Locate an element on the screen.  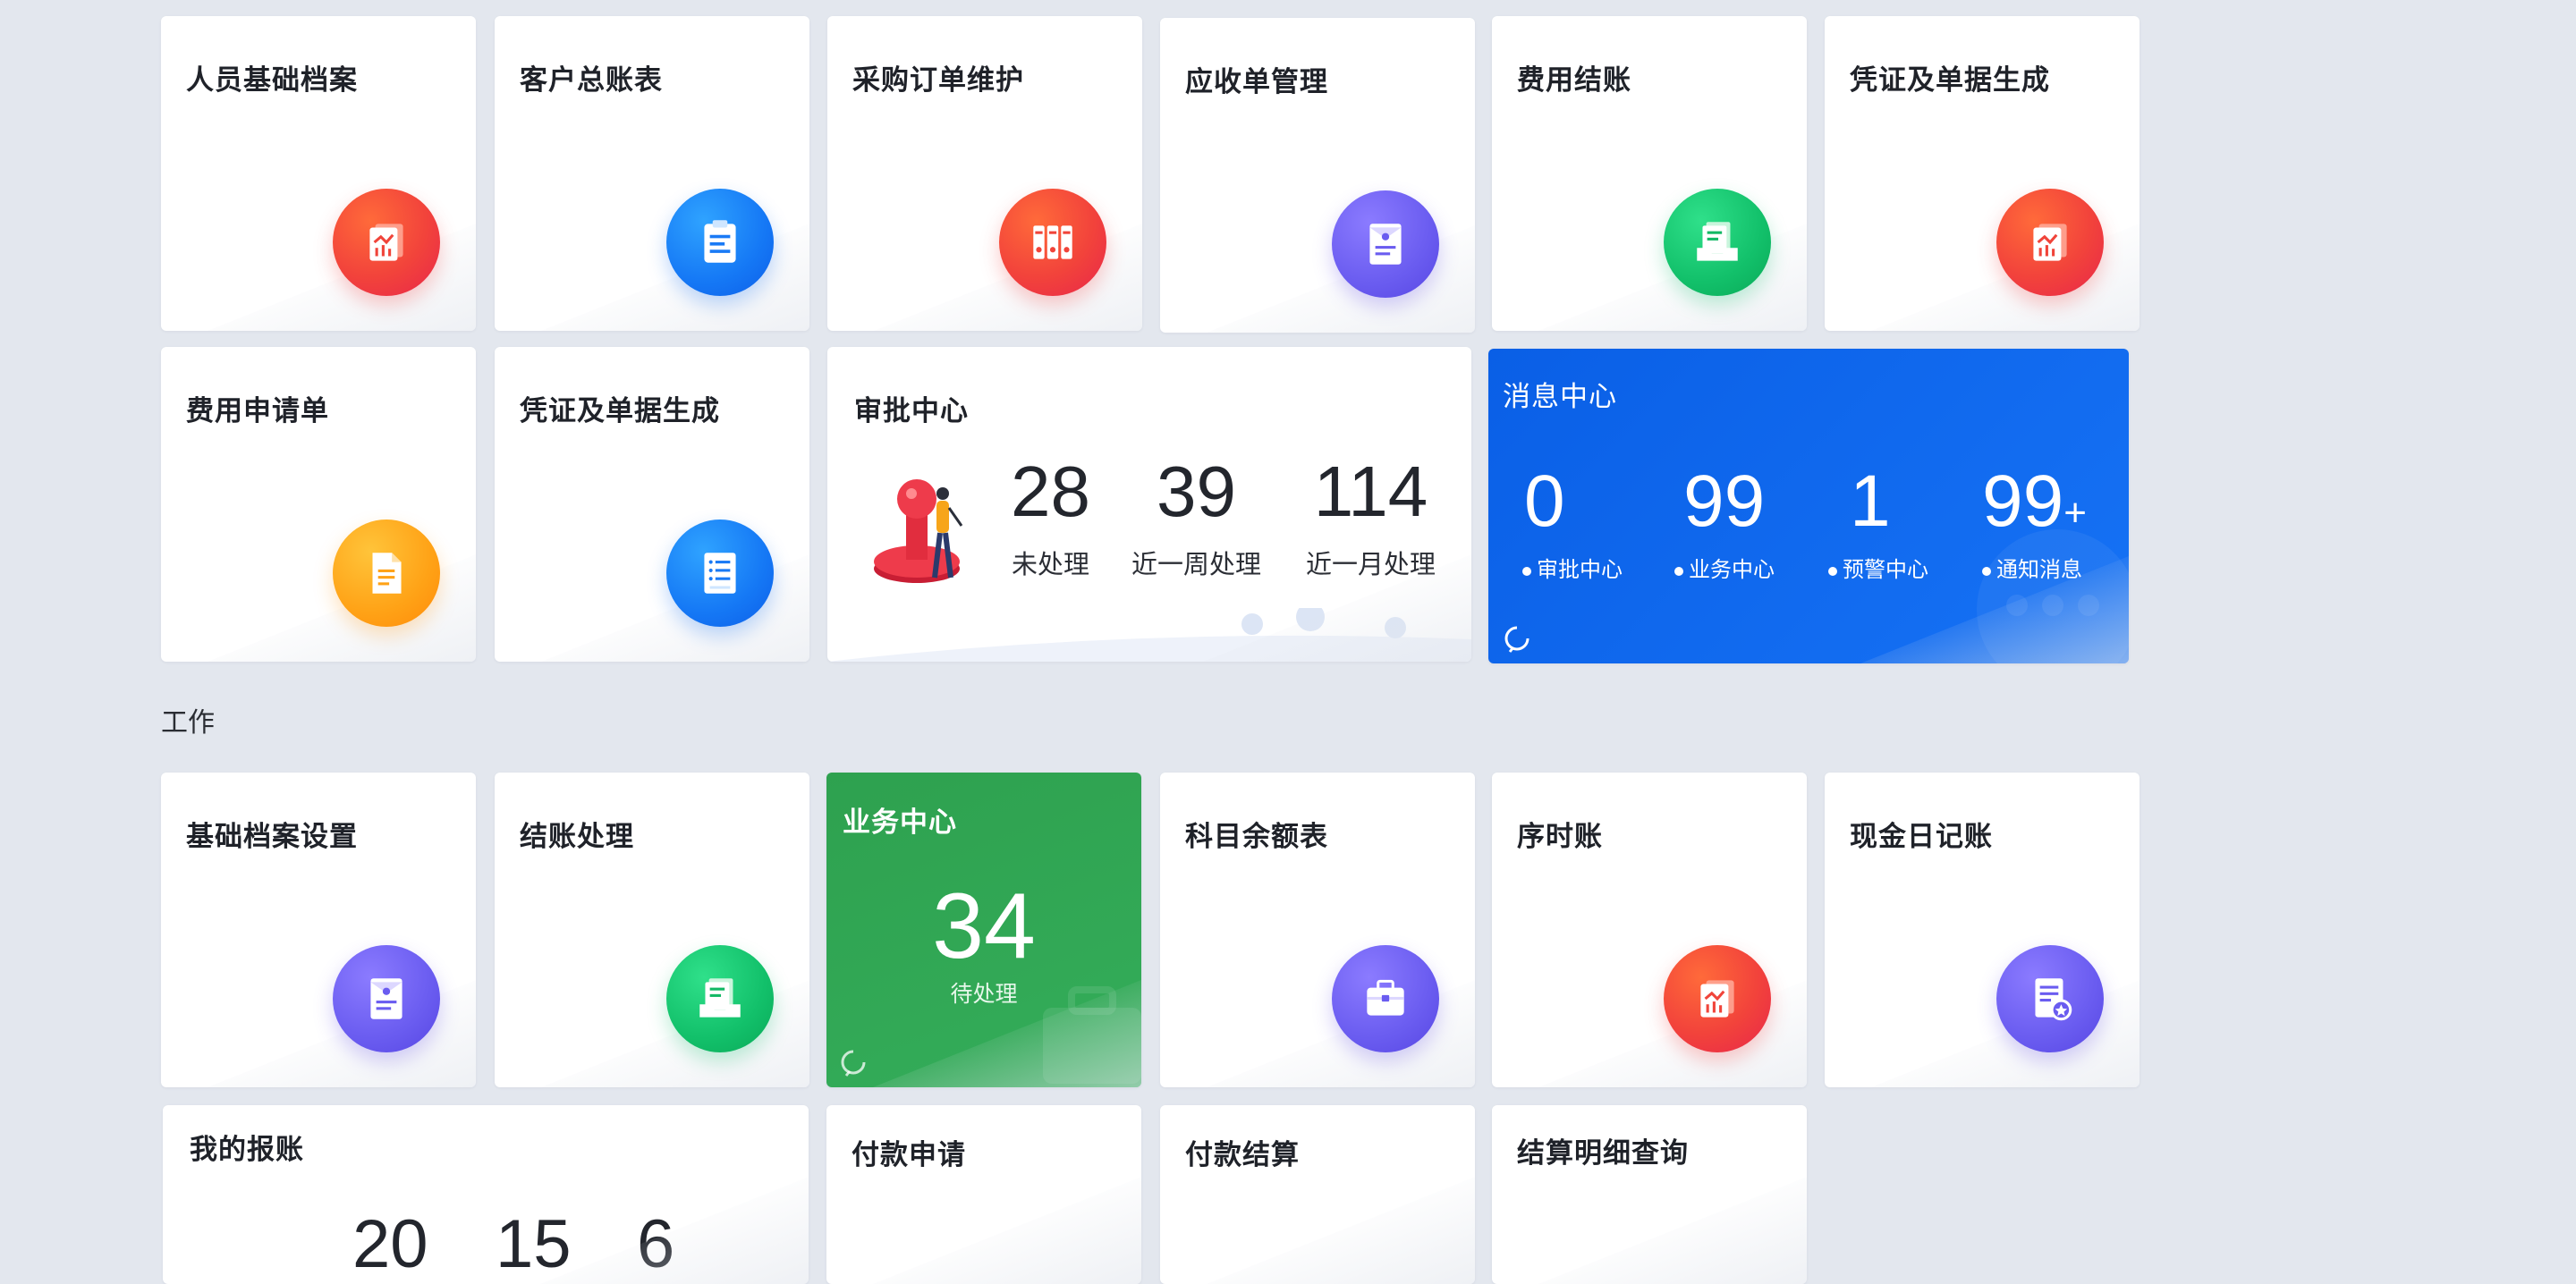
tile-title: 序时账 is located at coordinates (1560, 837).